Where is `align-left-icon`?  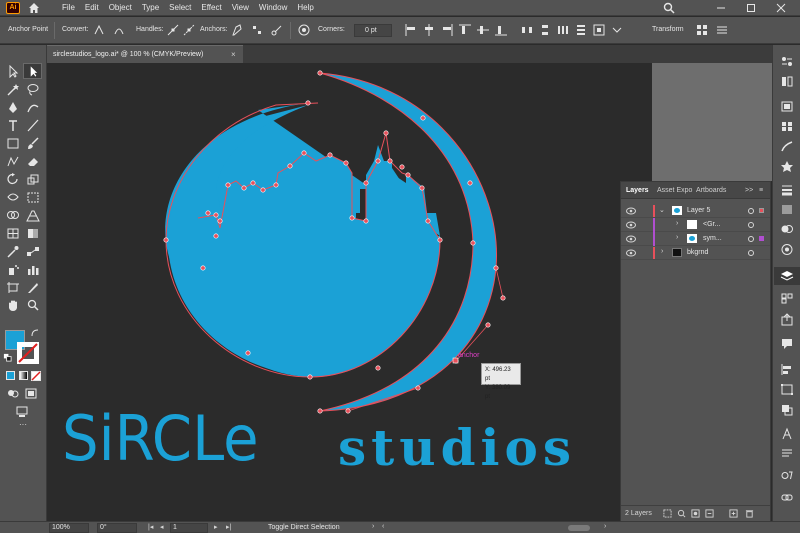 align-left-icon is located at coordinates (411, 30).